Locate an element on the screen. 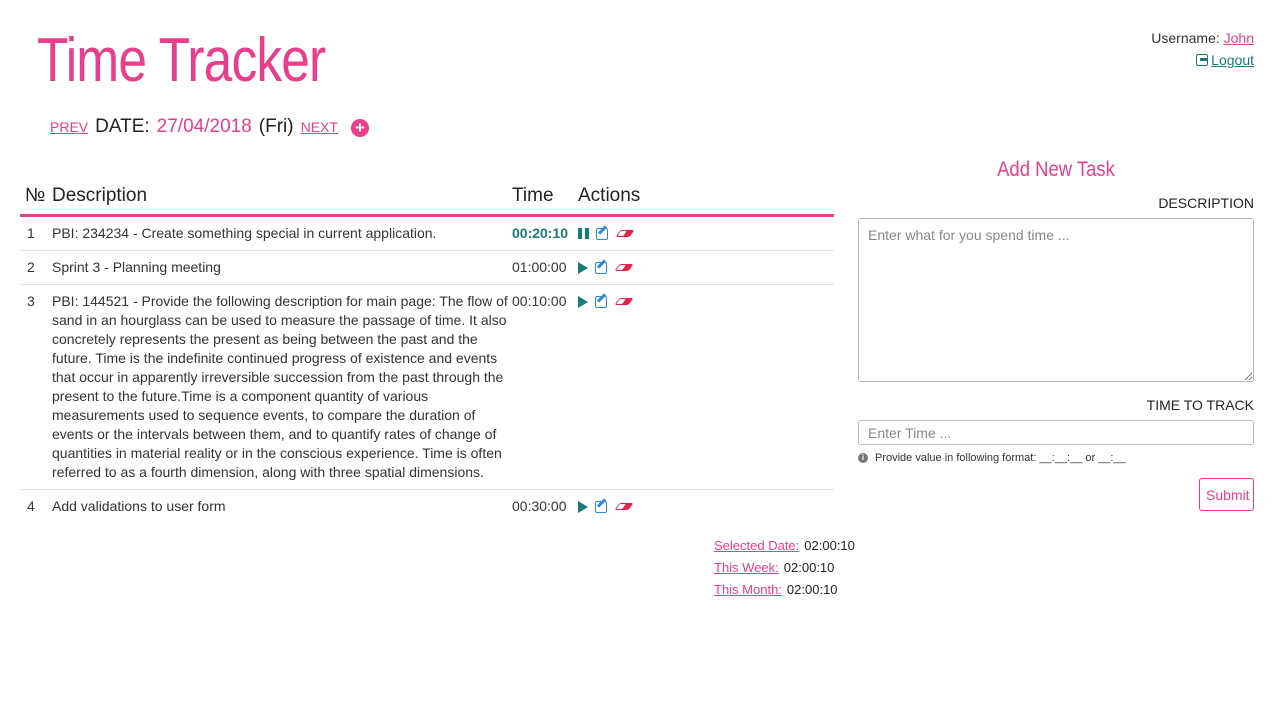 The width and height of the screenshot is (1278, 713). username-link: John is located at coordinates (1239, 38).